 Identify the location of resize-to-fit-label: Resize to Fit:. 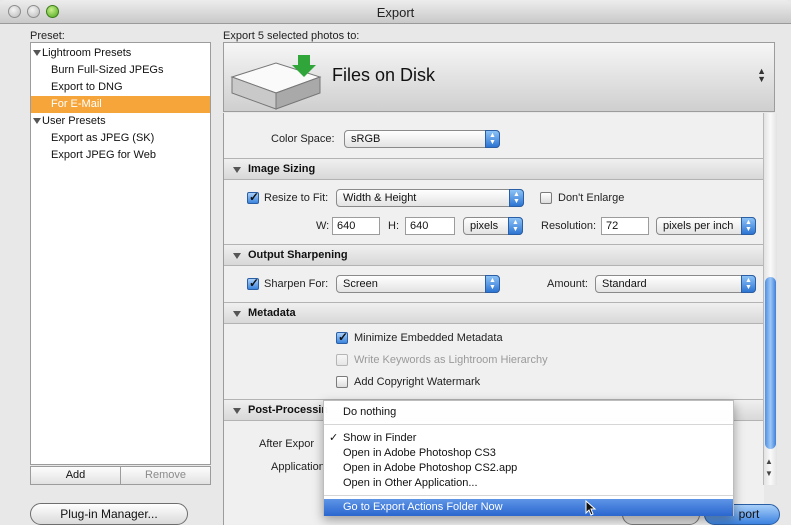
(296, 198).